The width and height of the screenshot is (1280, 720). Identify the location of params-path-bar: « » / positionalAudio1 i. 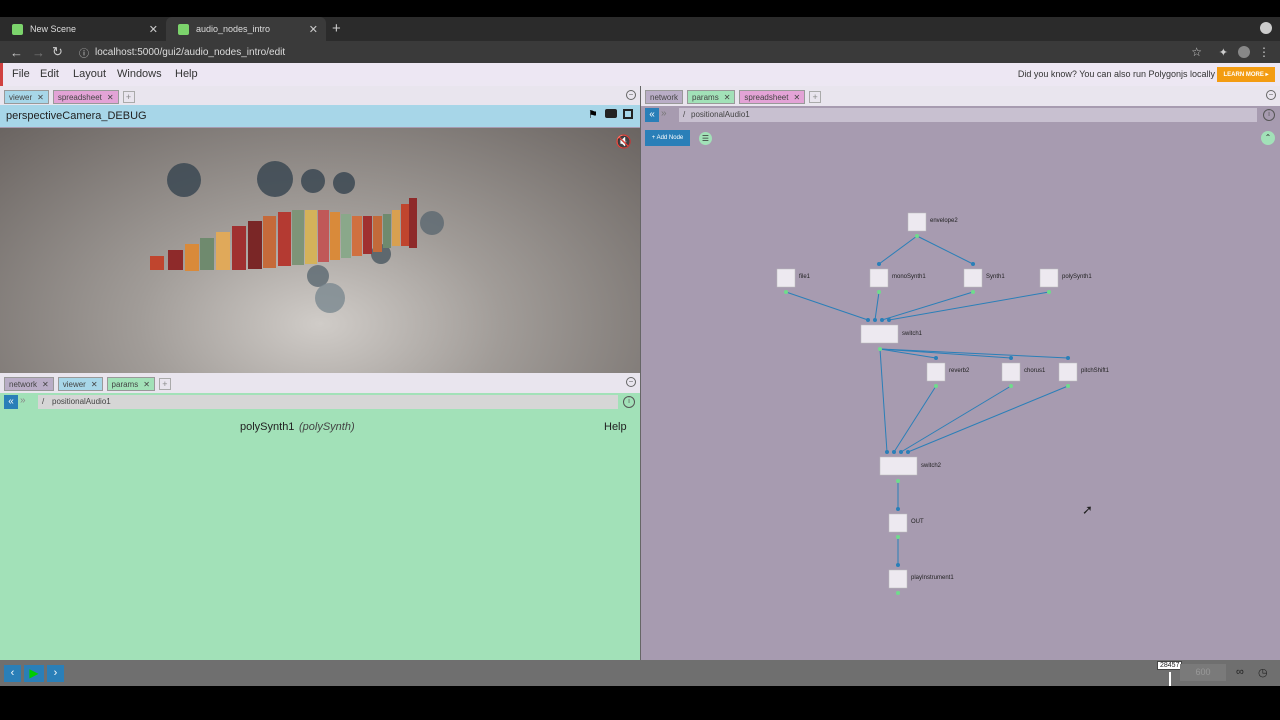
(320, 402).